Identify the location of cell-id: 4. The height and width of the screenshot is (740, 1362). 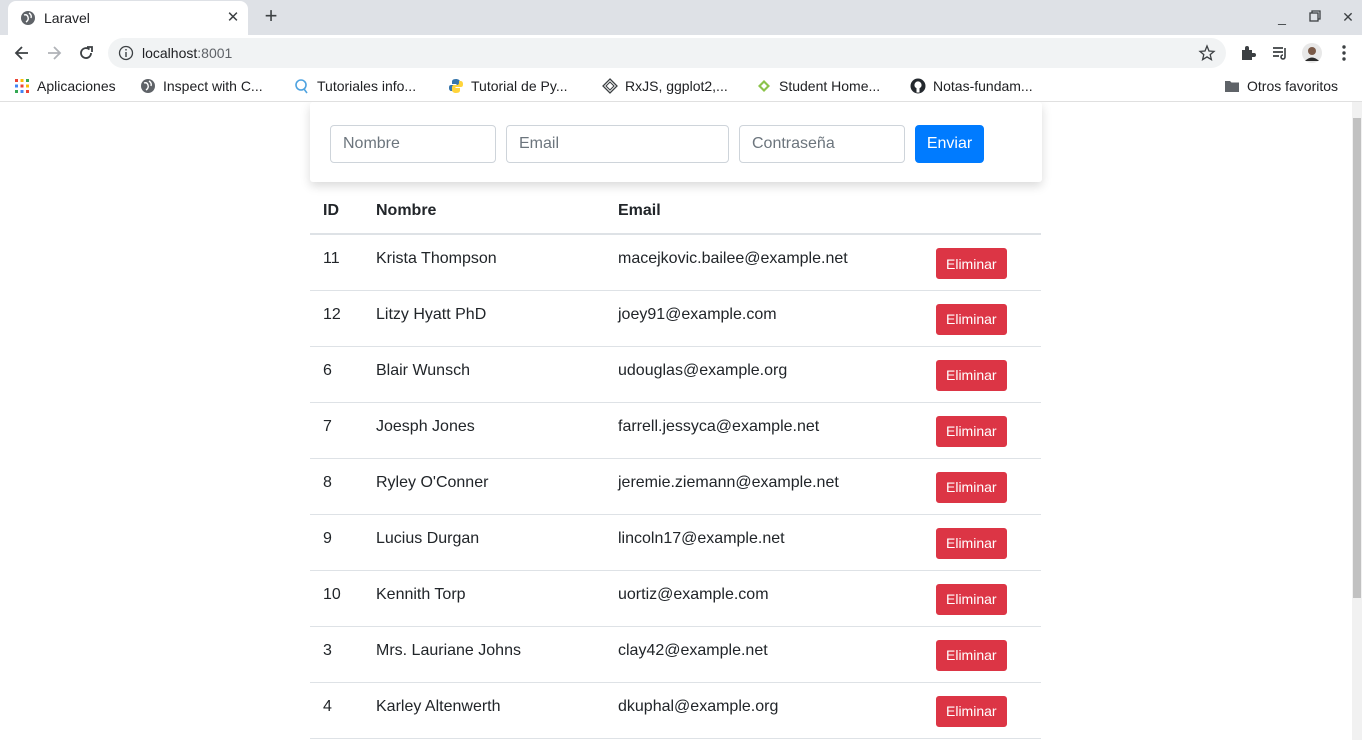
(336, 710).